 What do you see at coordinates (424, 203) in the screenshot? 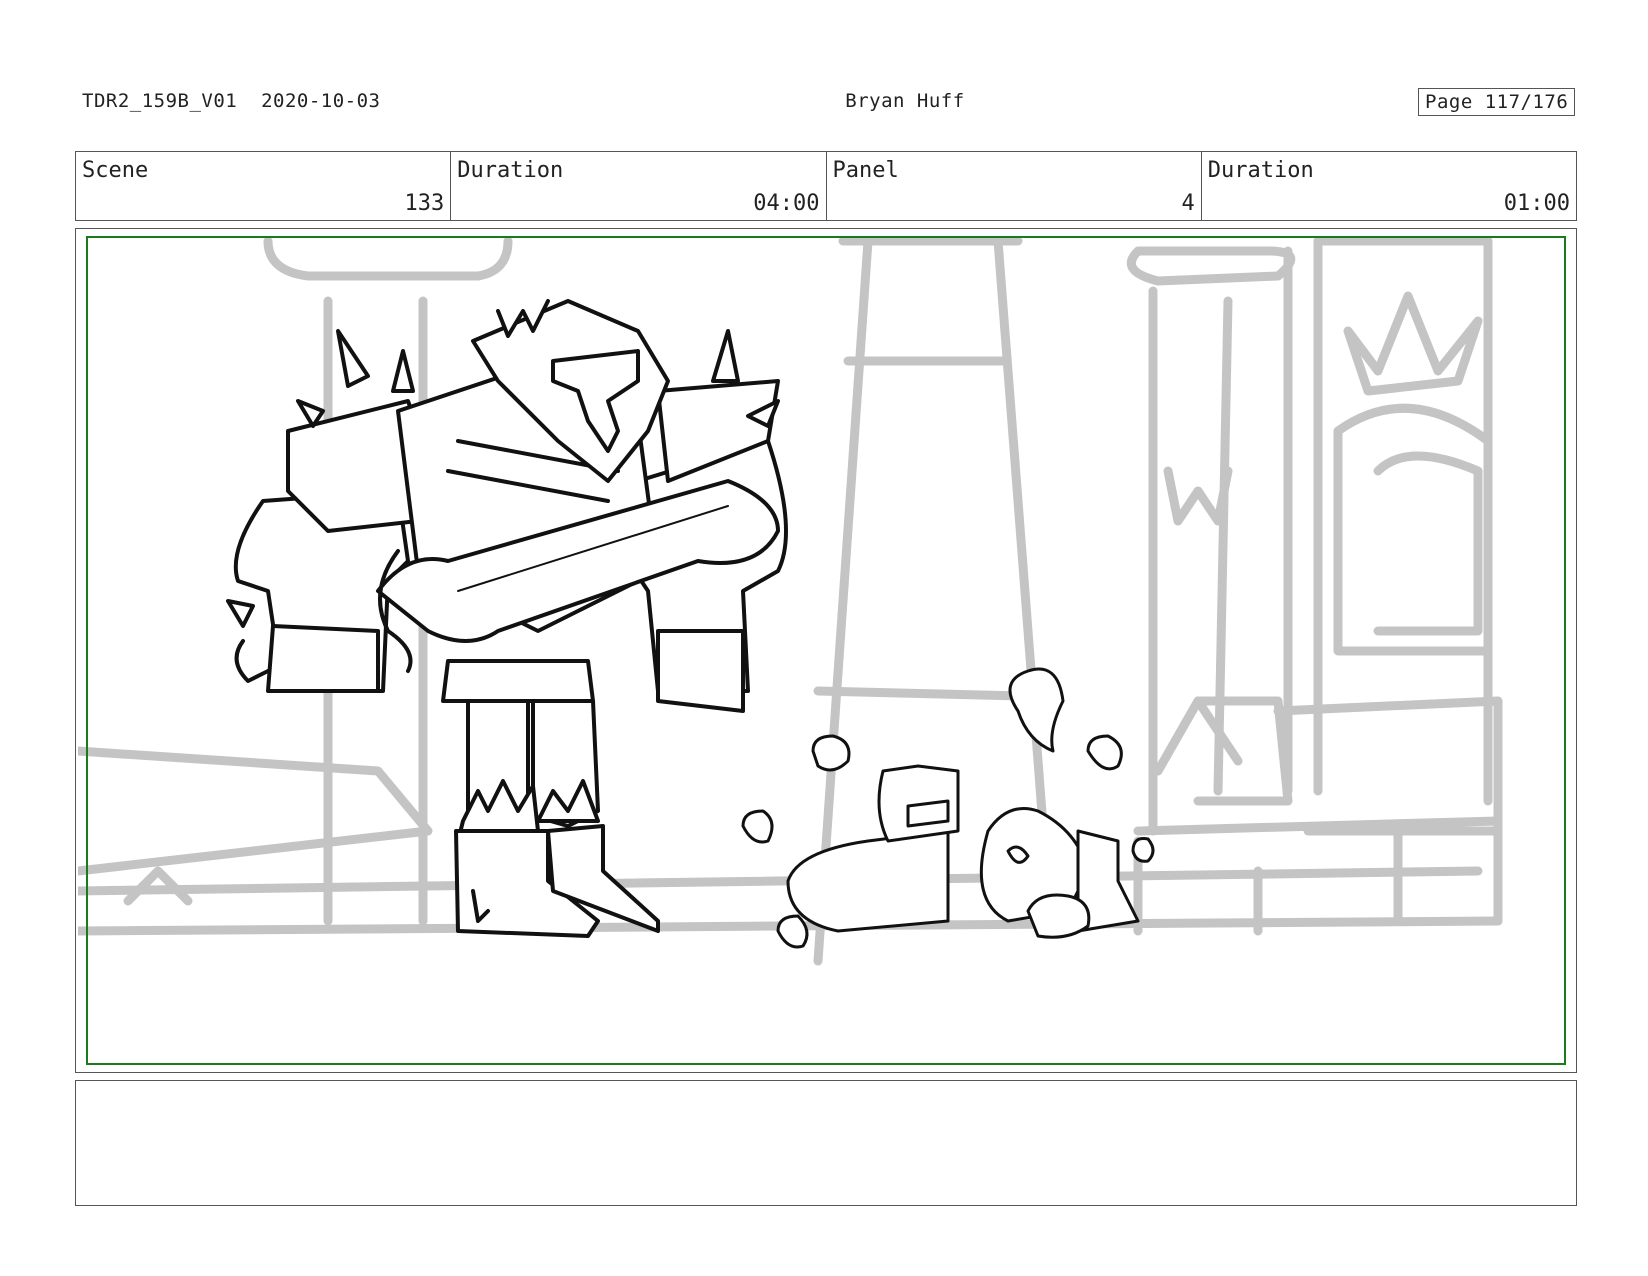
I see `scene-value: 133` at bounding box center [424, 203].